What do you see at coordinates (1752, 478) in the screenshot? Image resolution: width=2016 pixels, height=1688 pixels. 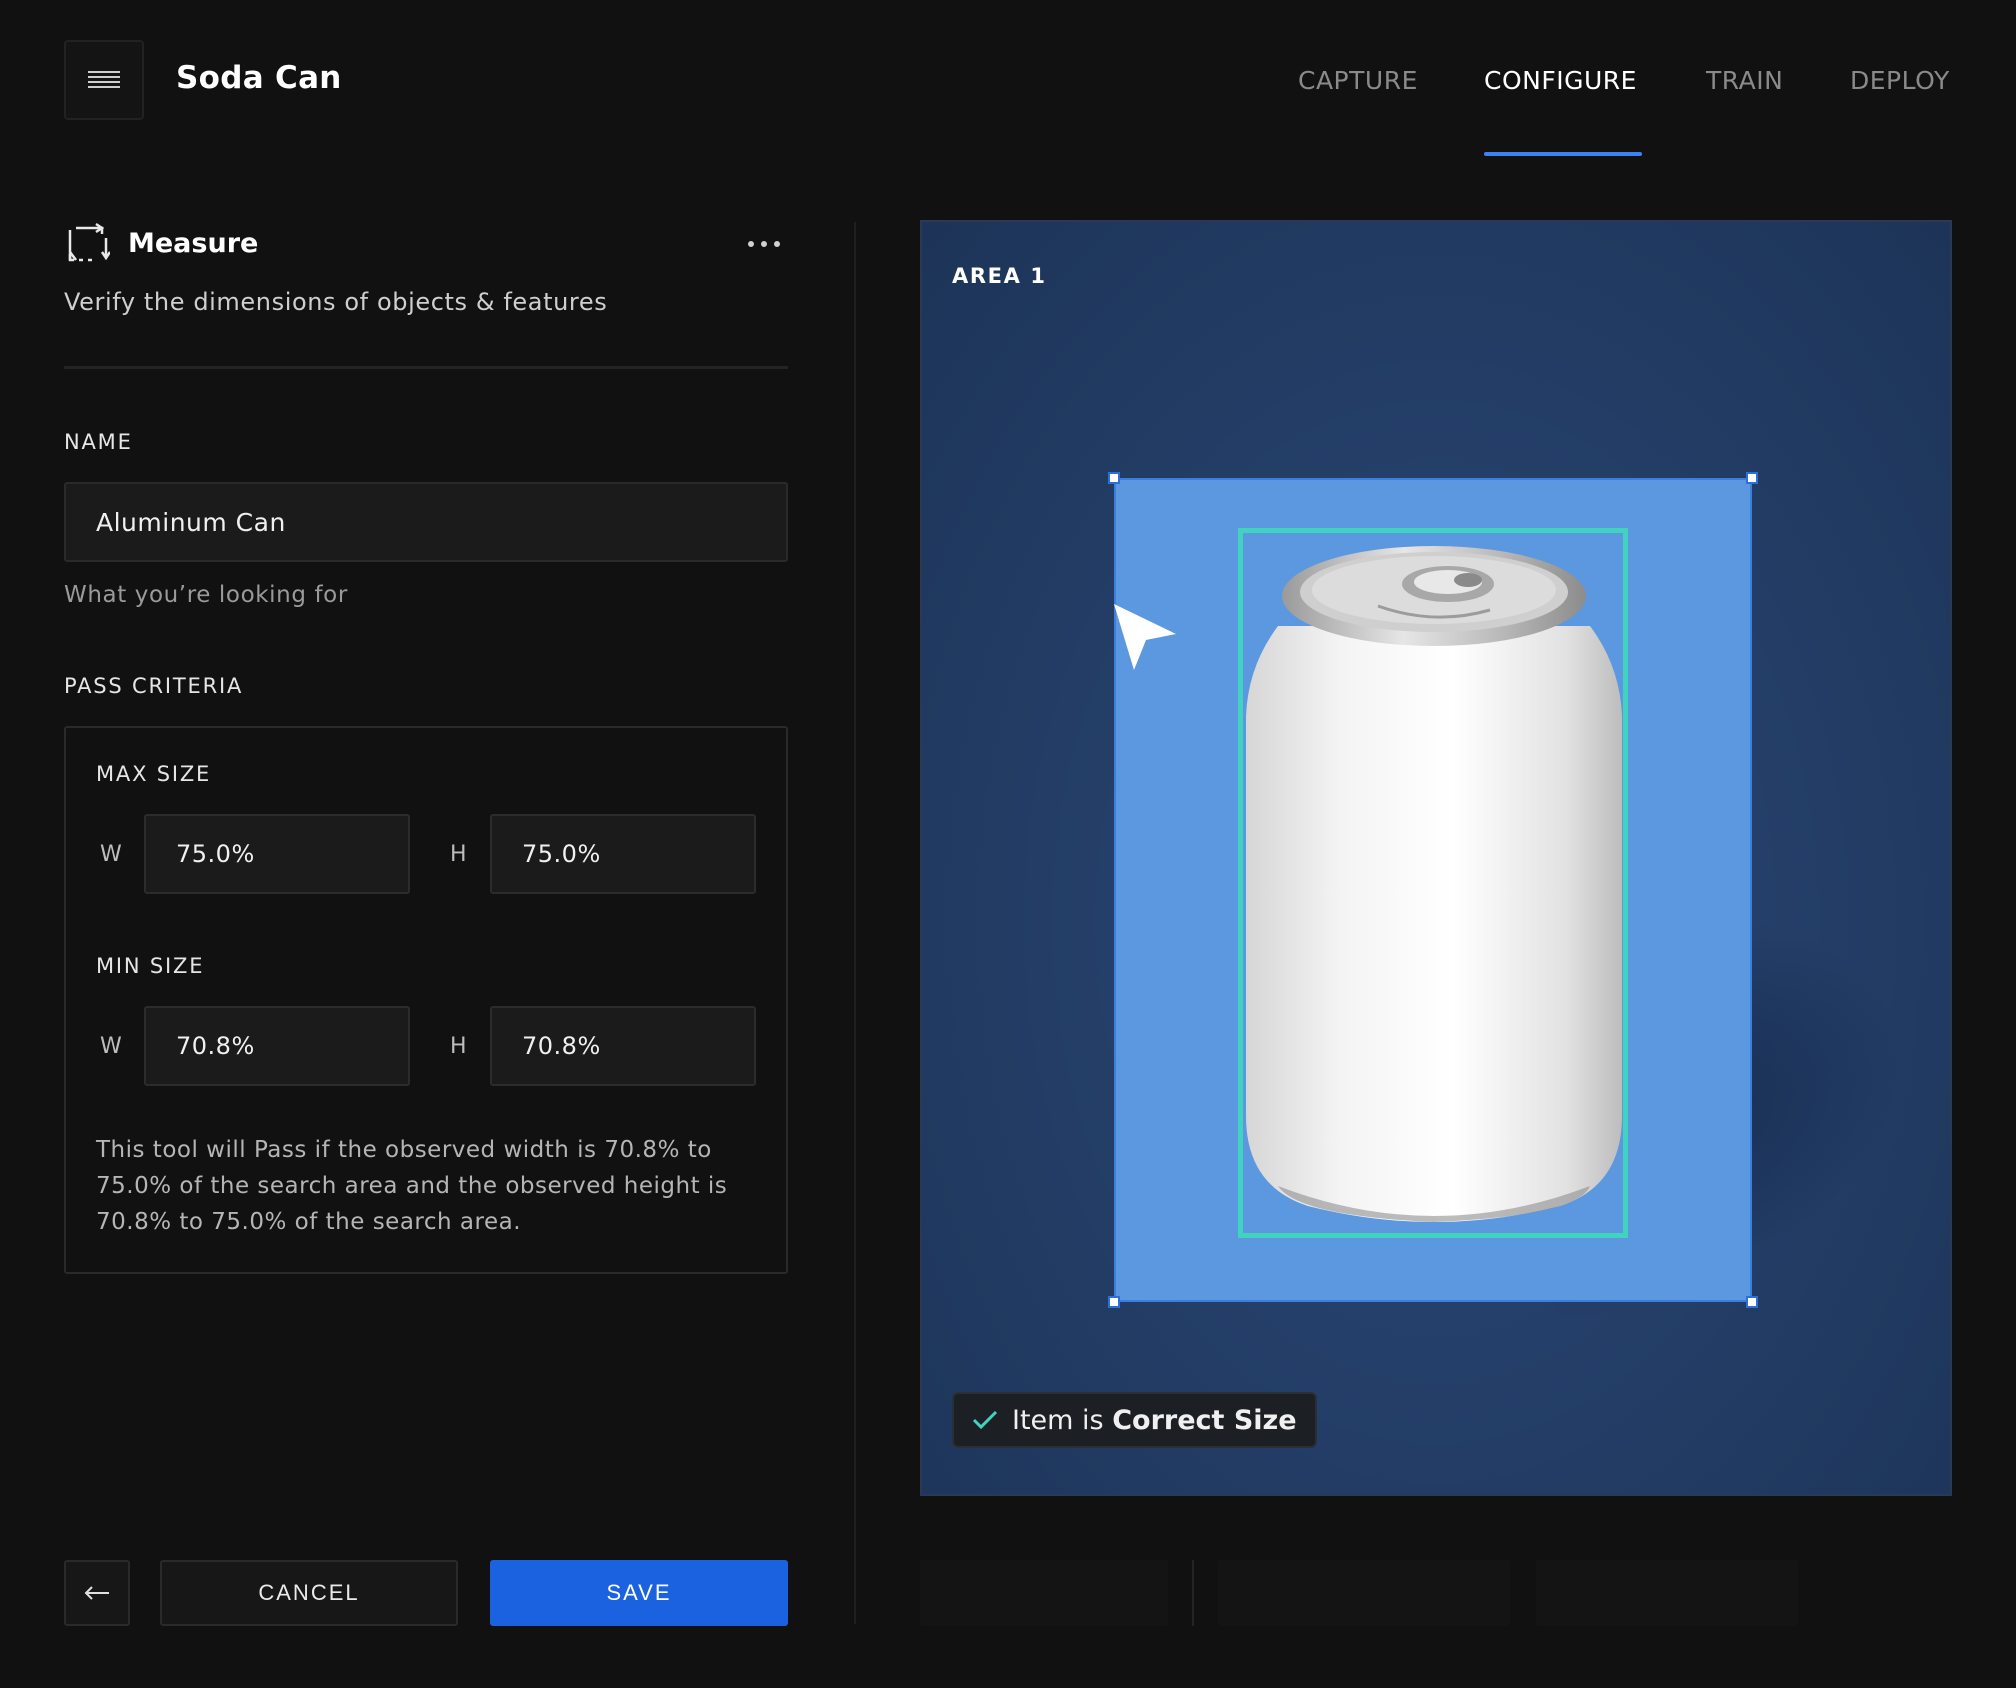 I see `resize-handle-top-right` at bounding box center [1752, 478].